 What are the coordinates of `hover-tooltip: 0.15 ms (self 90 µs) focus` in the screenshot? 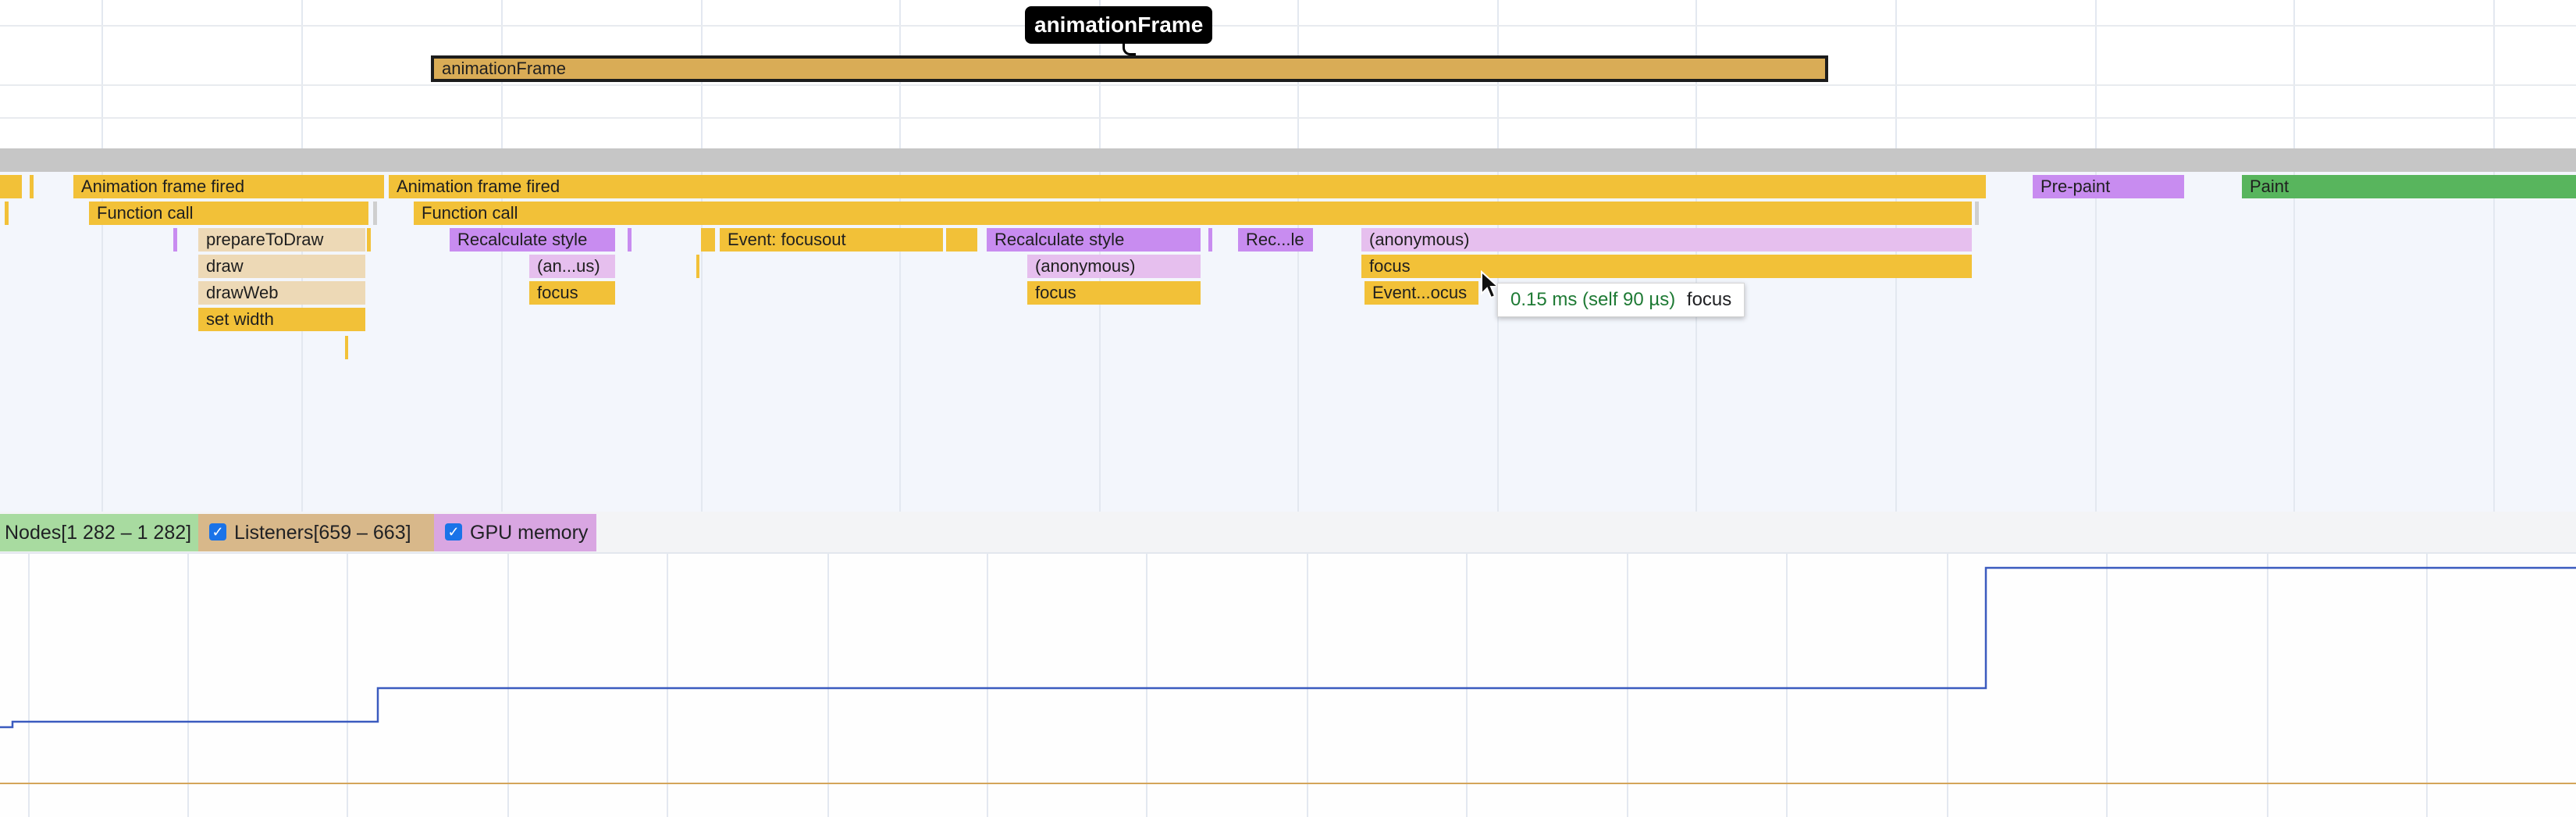 It's located at (1621, 300).